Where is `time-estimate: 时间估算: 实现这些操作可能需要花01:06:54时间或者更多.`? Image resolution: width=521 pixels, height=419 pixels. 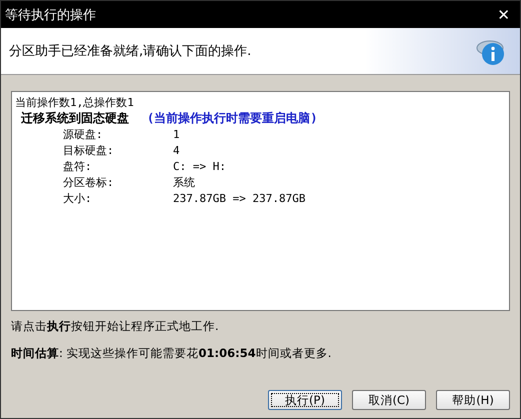 time-estimate: 时间估算: 实现这些操作可能需要花01:06:54时间或者更多. is located at coordinates (171, 353).